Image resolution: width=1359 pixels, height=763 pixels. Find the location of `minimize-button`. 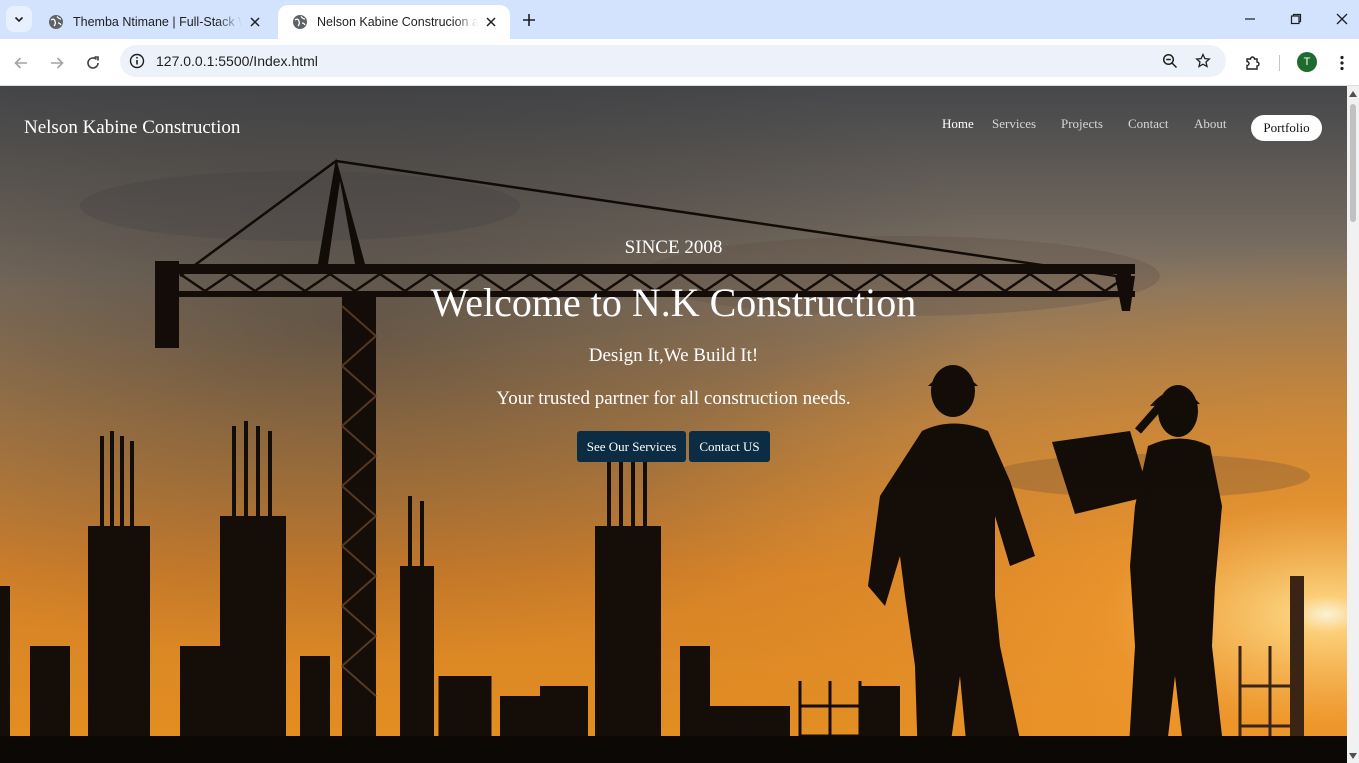

minimize-button is located at coordinates (1250, 19).